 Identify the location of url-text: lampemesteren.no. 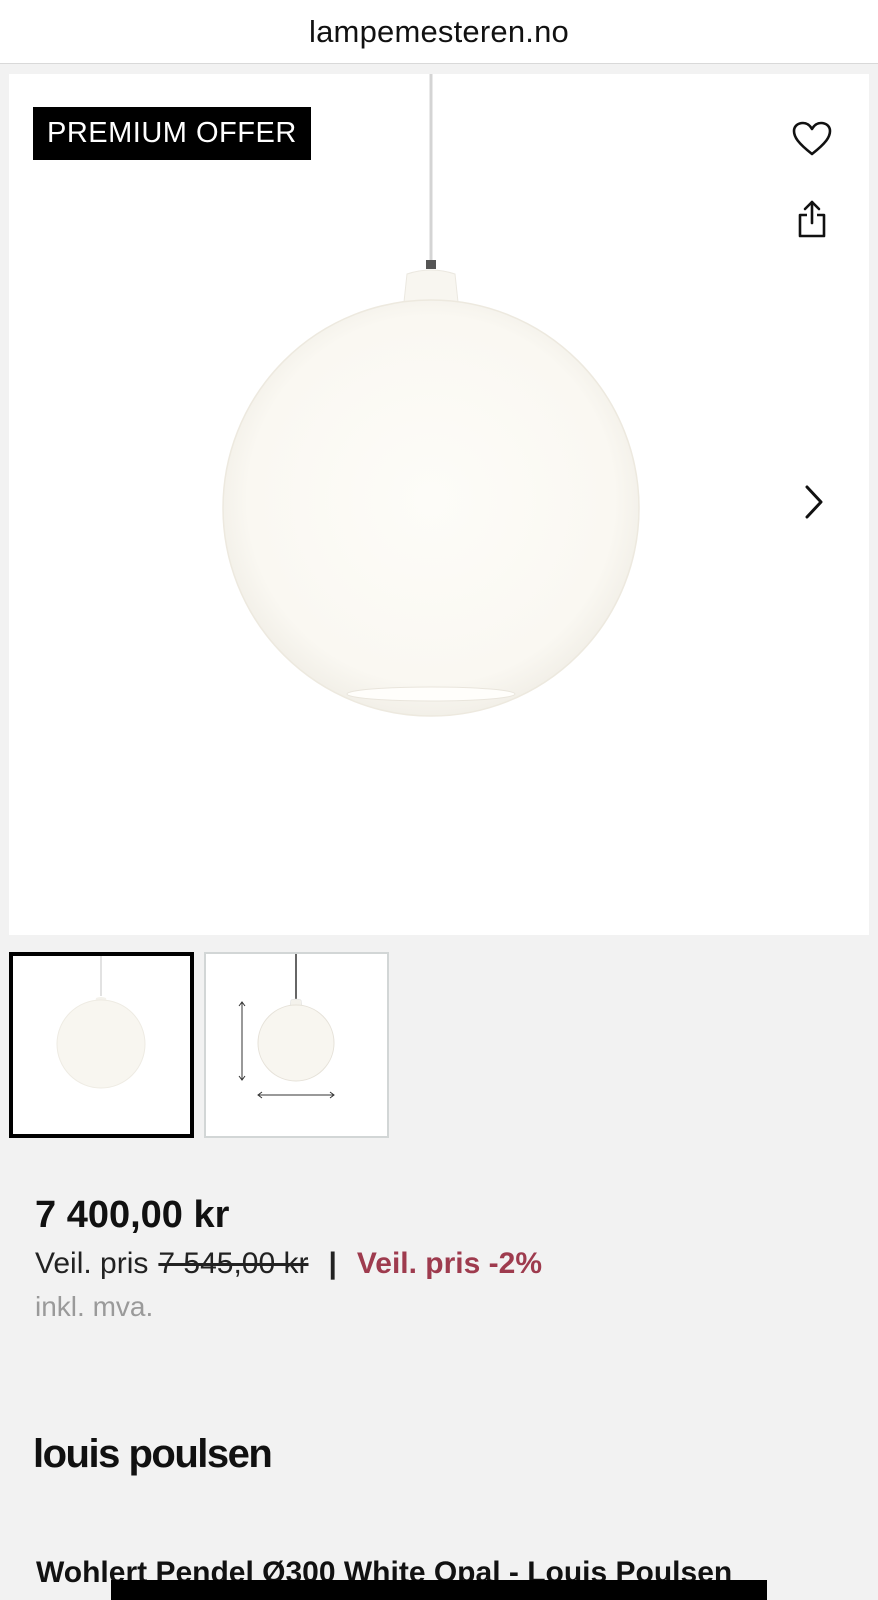
(439, 31).